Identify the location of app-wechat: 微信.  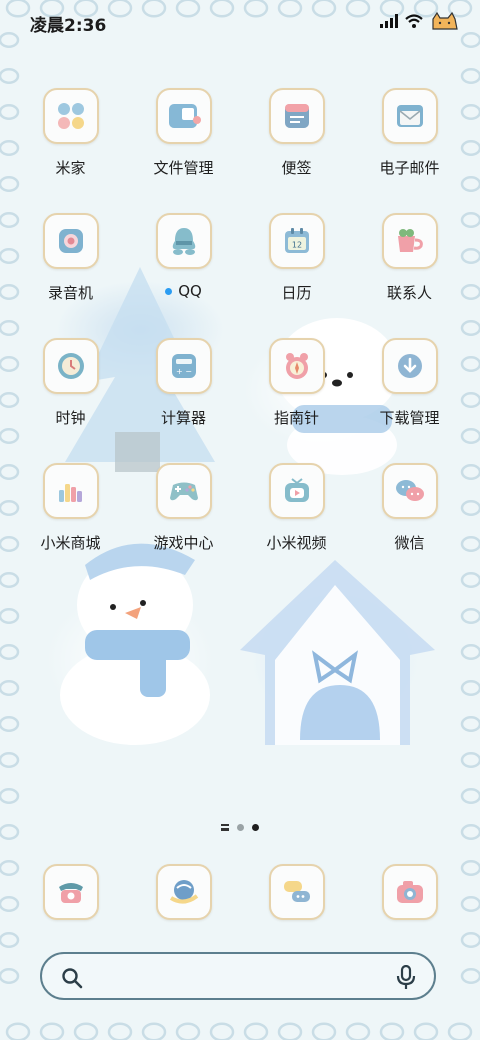
(409, 508).